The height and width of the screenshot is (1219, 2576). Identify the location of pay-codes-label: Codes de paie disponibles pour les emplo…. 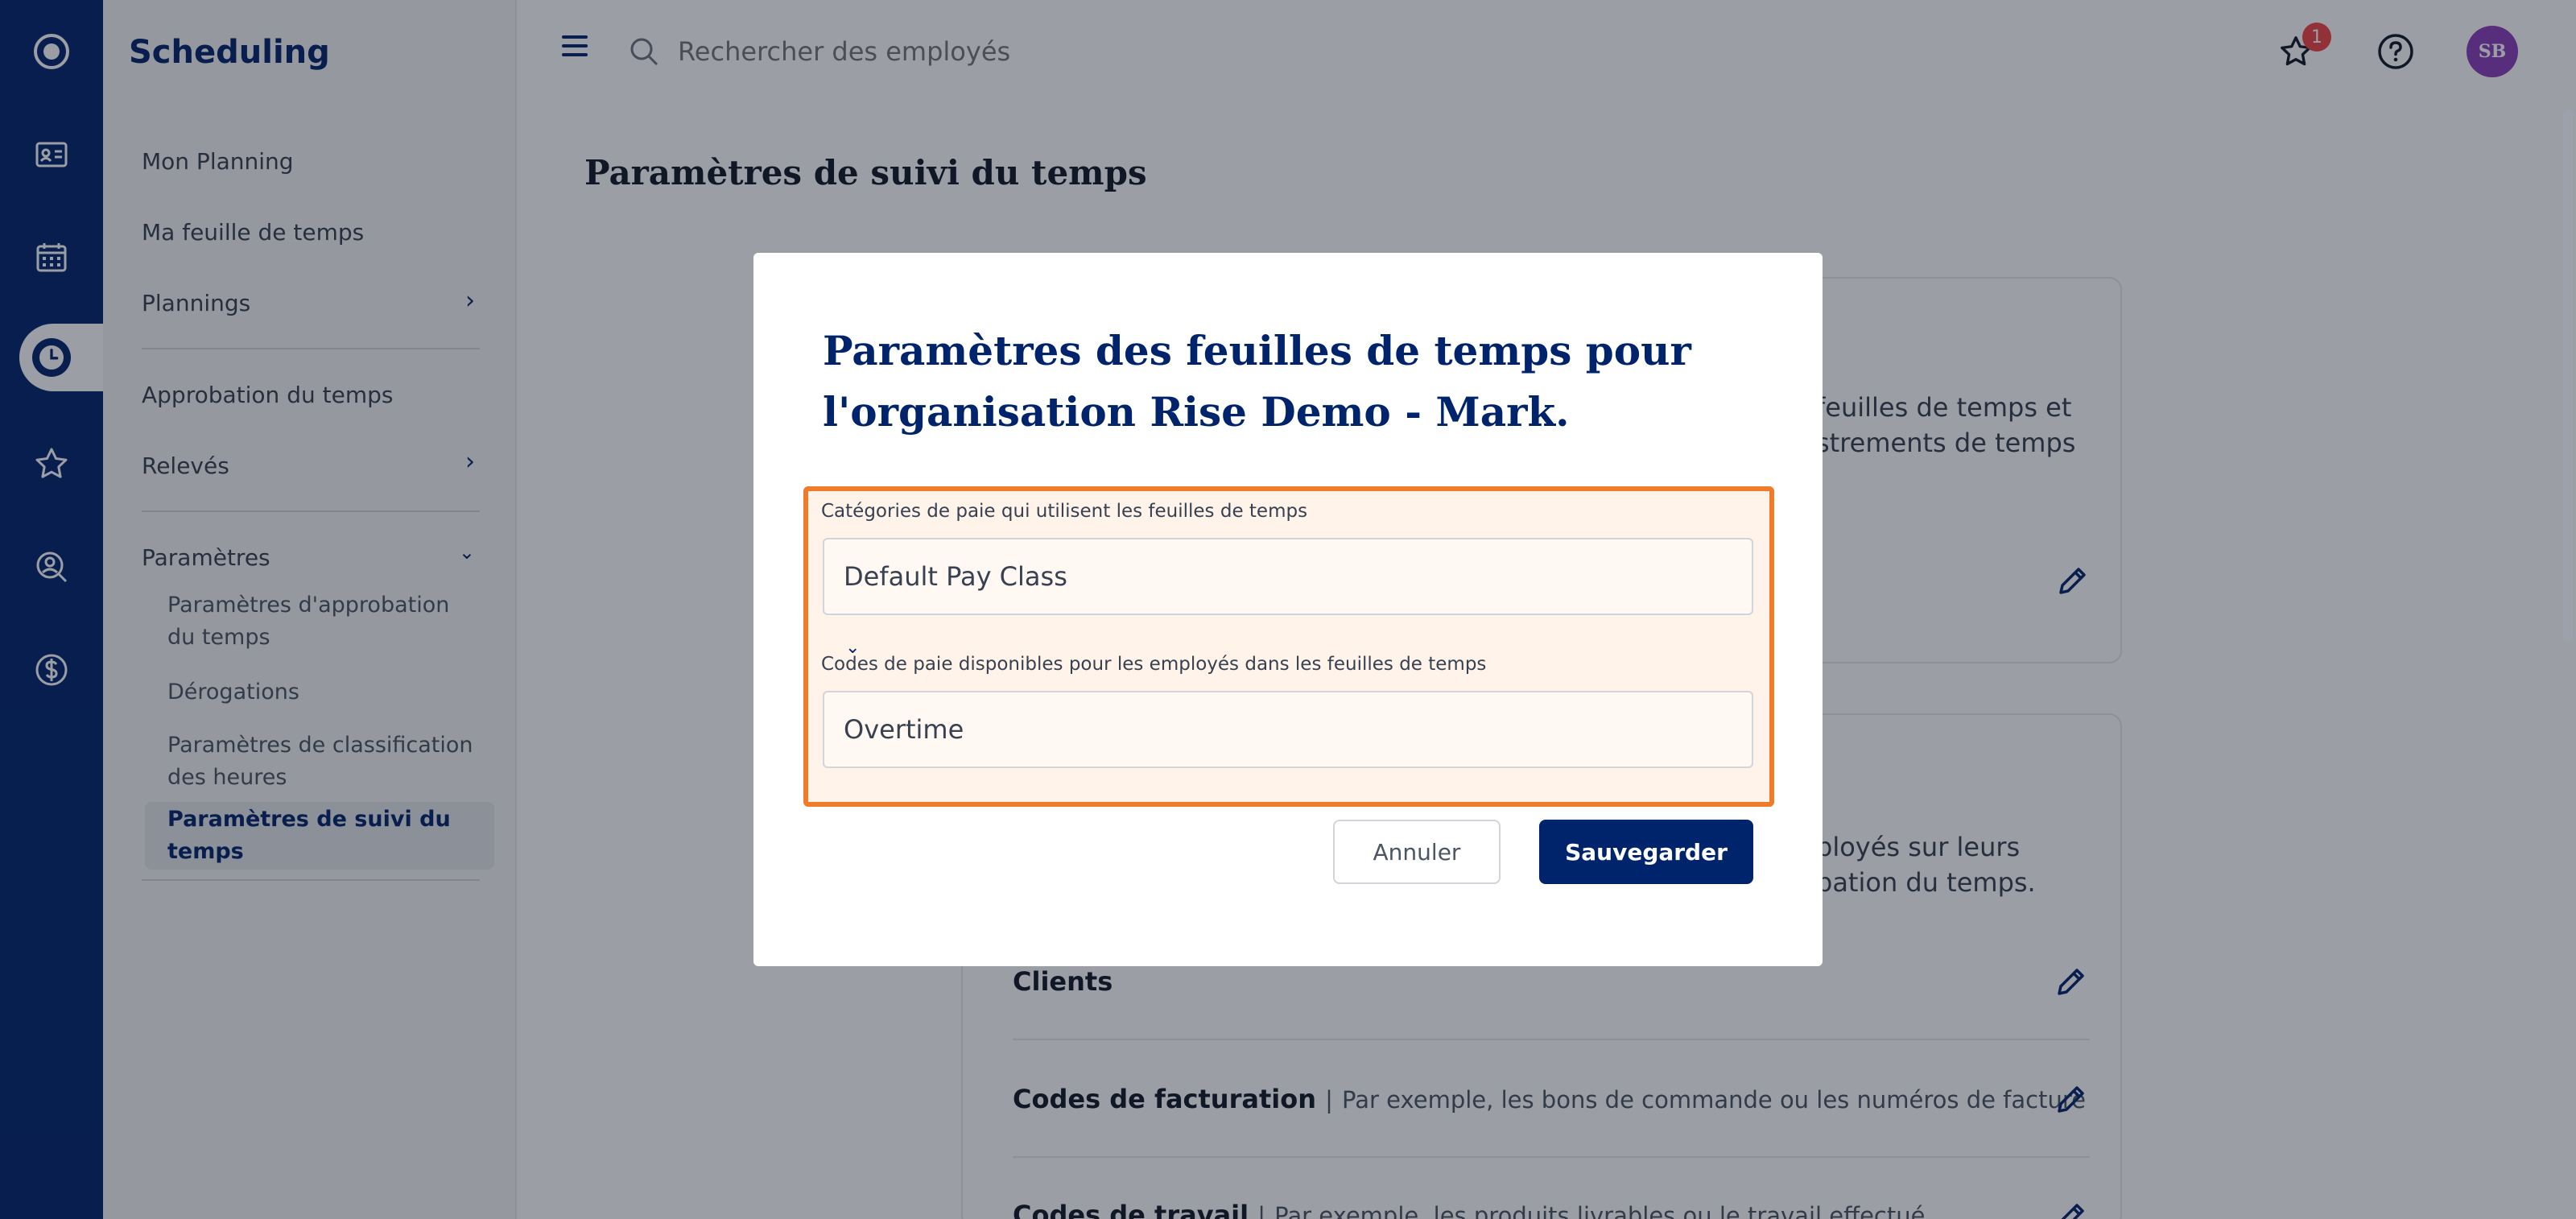
(1154, 665).